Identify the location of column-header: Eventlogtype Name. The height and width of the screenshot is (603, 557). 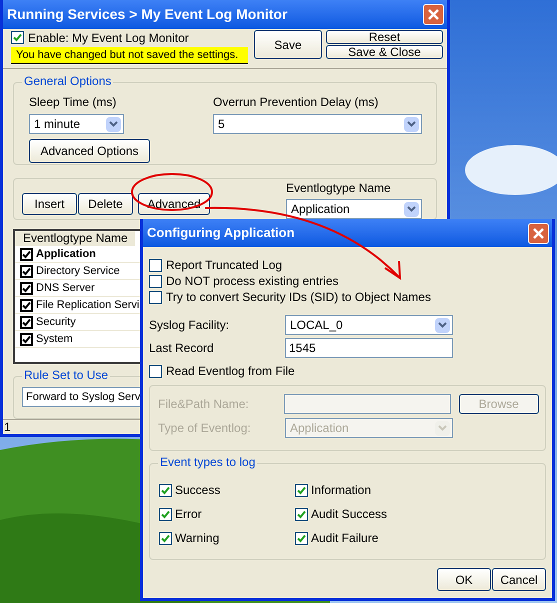
(75, 238).